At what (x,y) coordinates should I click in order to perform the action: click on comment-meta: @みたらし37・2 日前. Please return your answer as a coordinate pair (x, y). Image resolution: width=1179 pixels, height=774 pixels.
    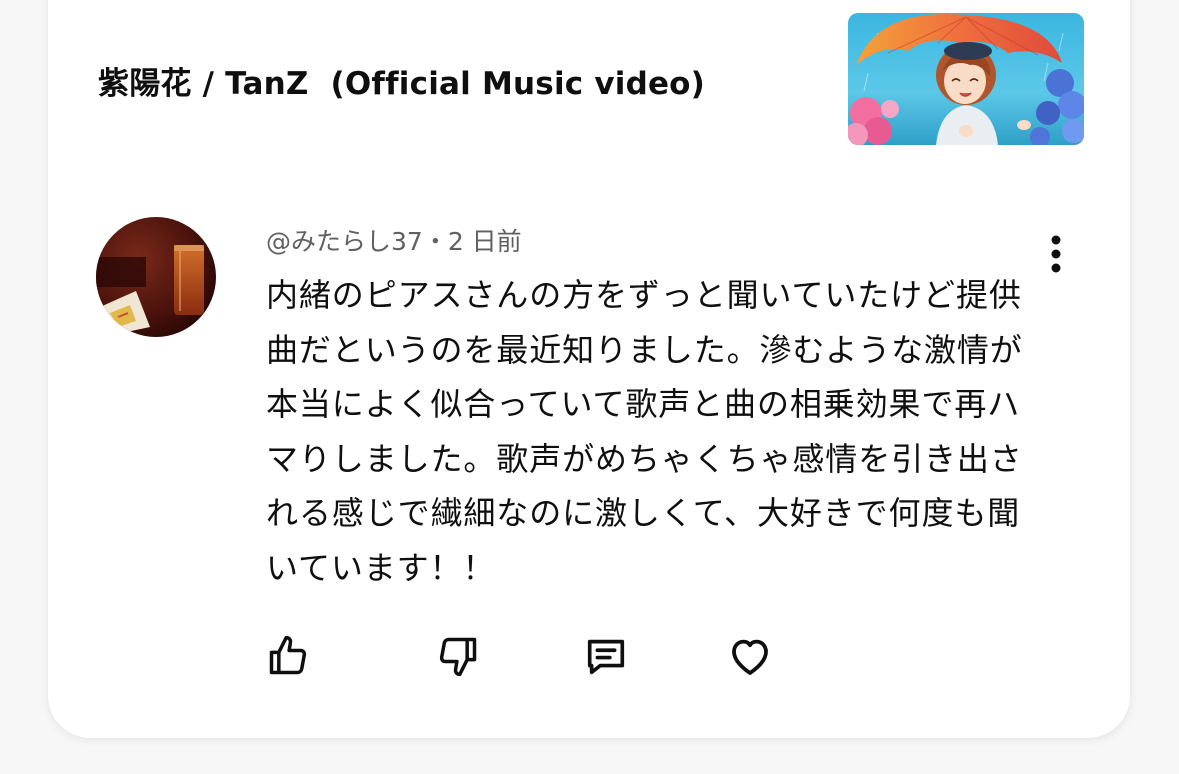
    Looking at the image, I should click on (394, 240).